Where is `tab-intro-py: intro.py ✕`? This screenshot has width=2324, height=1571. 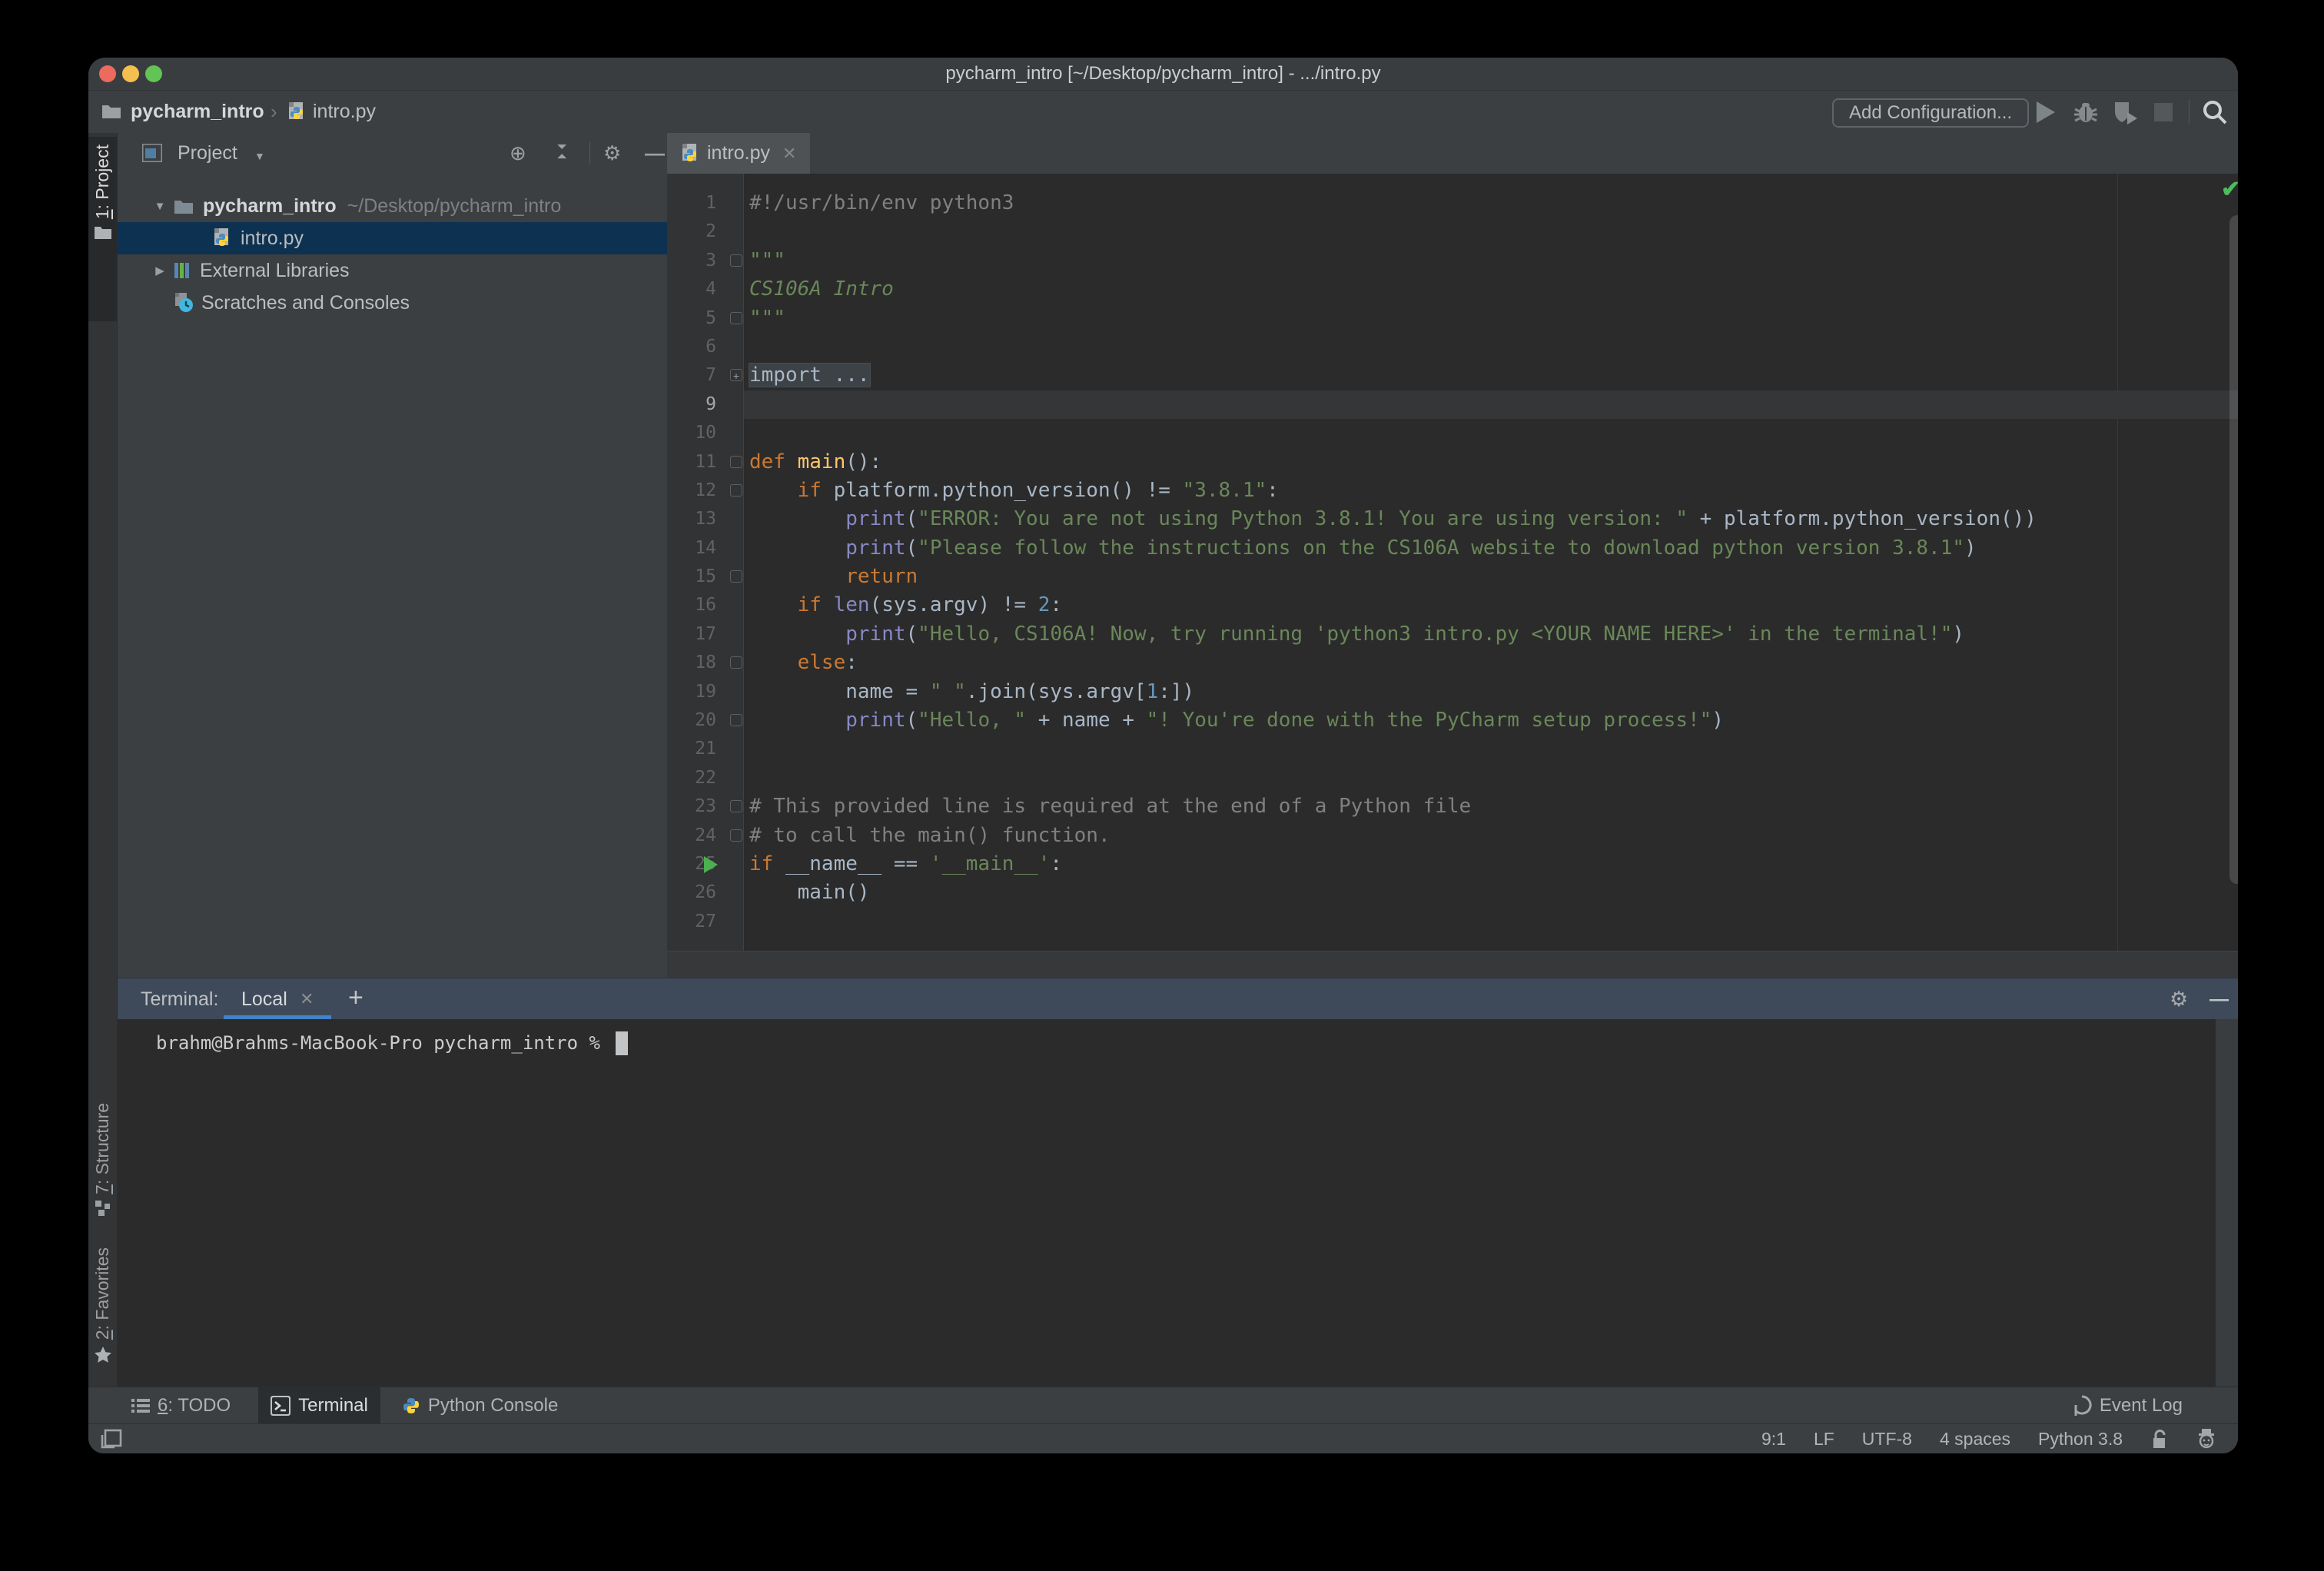 tab-intro-py: intro.py ✕ is located at coordinates (739, 154).